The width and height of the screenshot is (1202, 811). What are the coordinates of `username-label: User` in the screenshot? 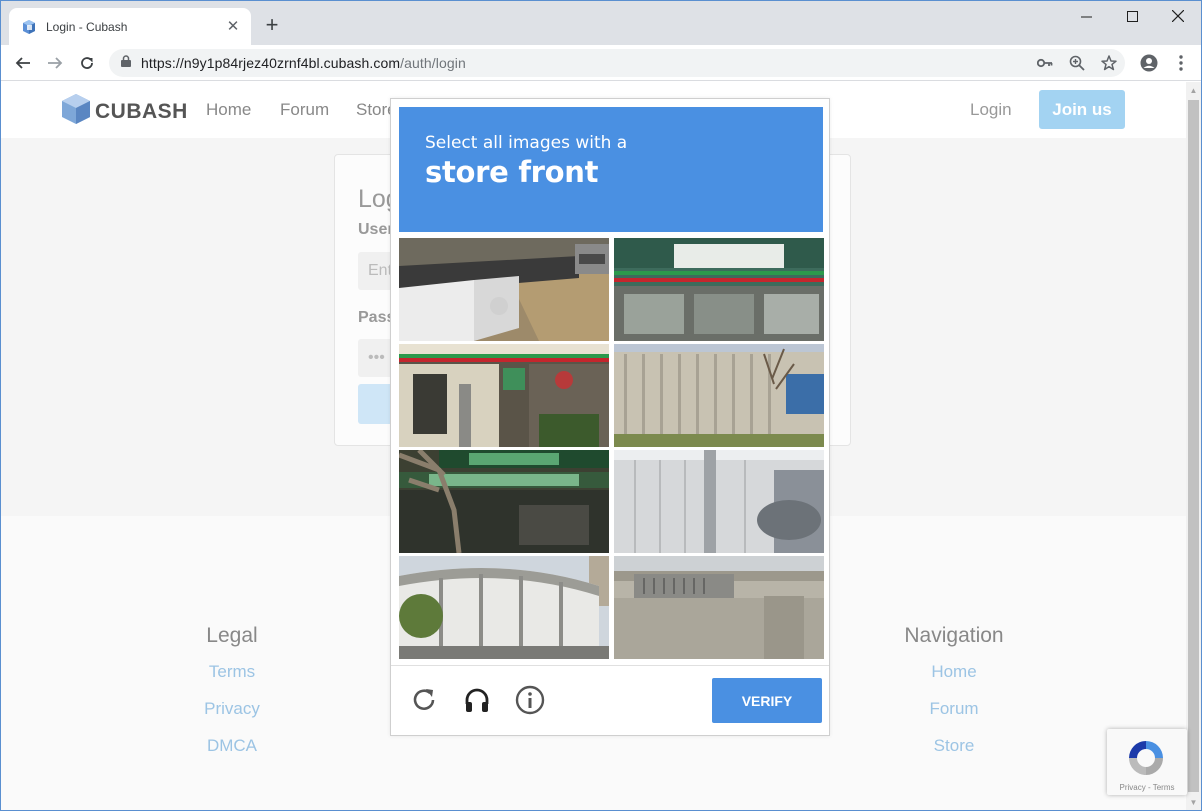 It's located at (376, 229).